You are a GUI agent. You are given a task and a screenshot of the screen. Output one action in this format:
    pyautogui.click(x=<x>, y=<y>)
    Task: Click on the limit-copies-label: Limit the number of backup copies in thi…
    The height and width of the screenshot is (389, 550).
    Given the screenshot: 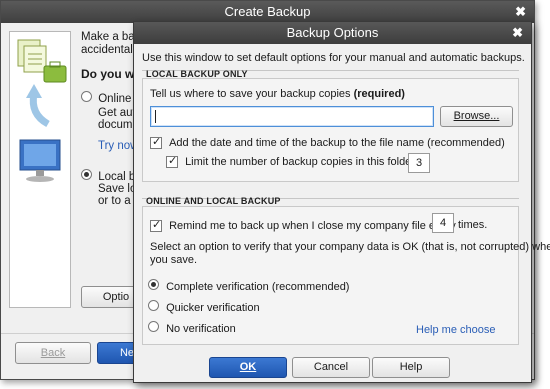 What is the action you would take?
    pyautogui.click(x=306, y=162)
    